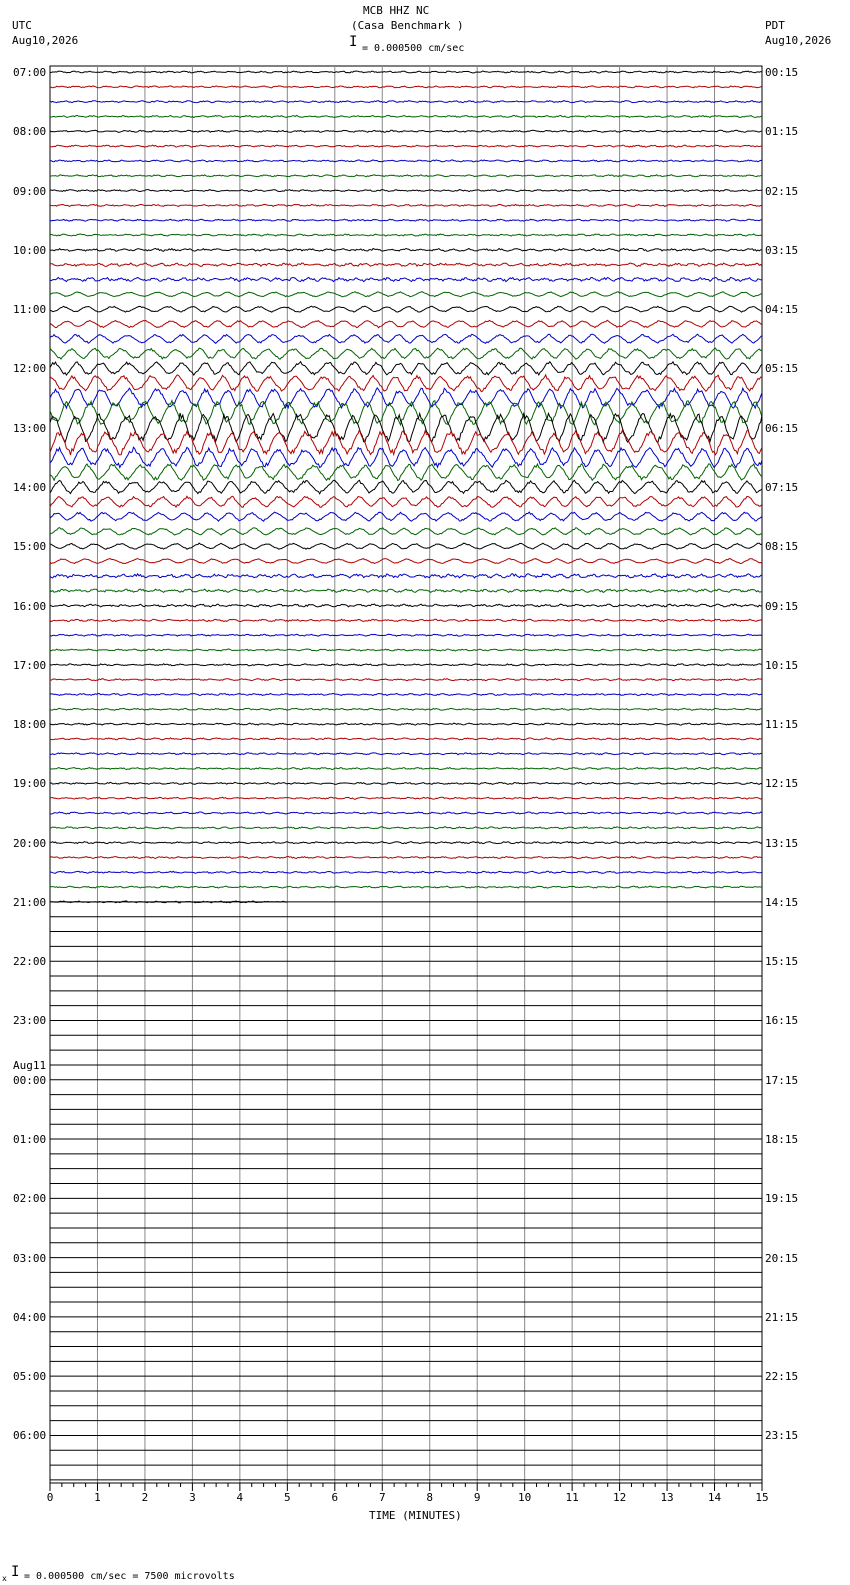 This screenshot has width=850, height=1585. Describe the element at coordinates (287, 1497) in the screenshot. I see `x-tick-label: 5` at that location.